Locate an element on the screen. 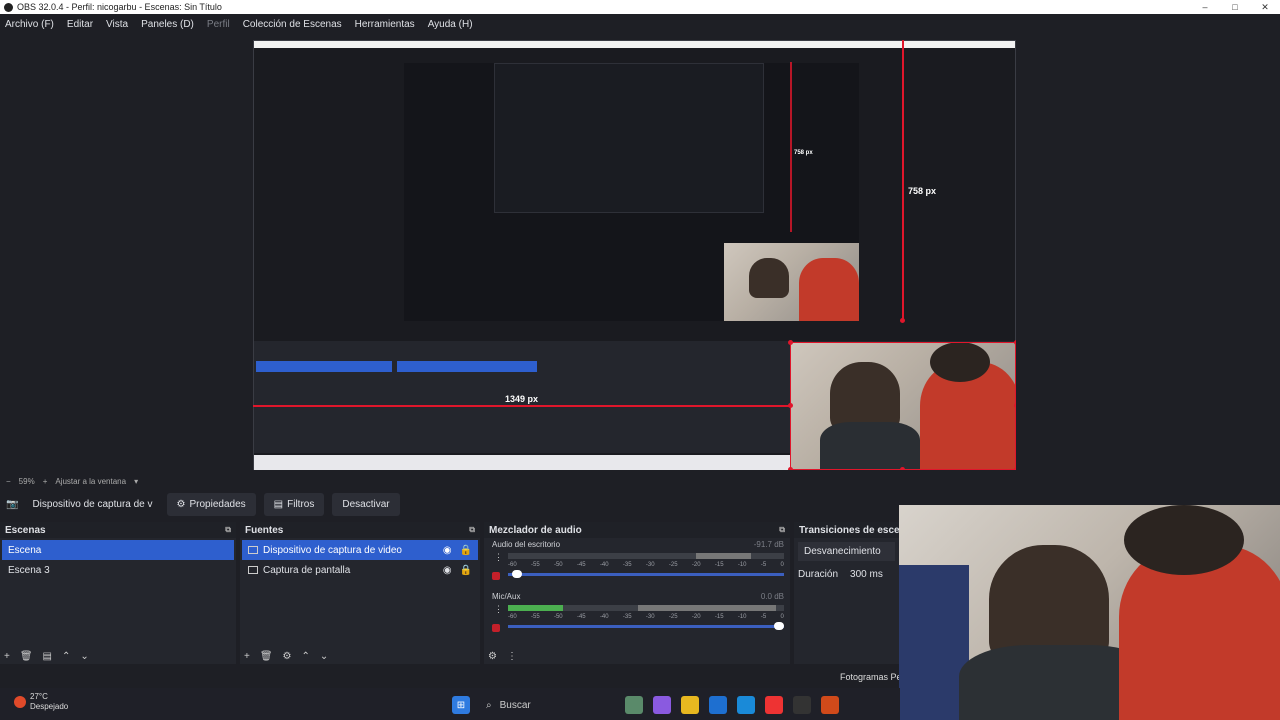 Image resolution: width=1280 pixels, height=720 pixels. close-button: ✕ is located at coordinates (1265, 7).